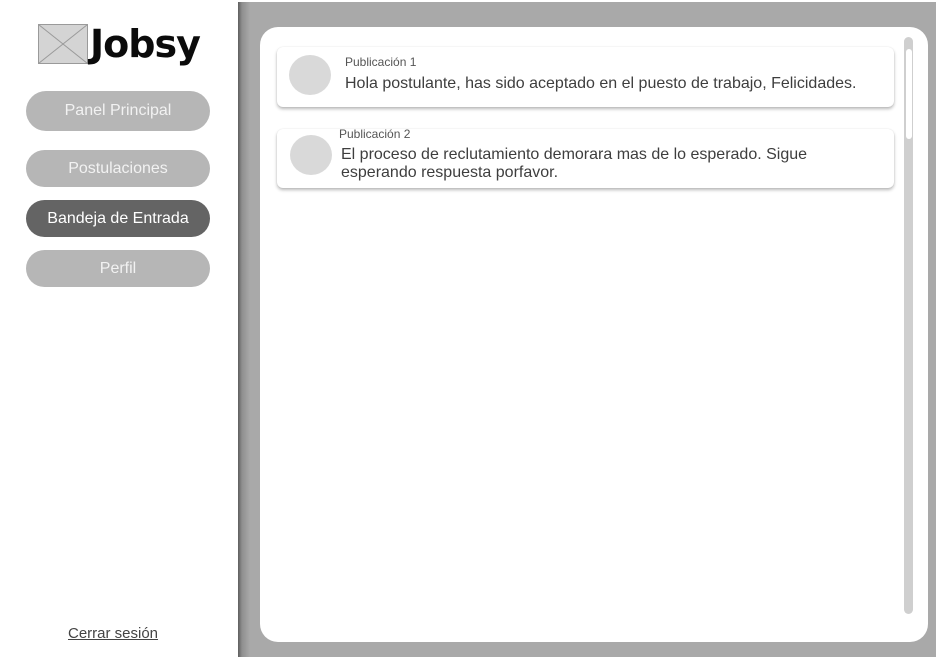 This screenshot has height=657, width=936. Describe the element at coordinates (908, 94) in the screenshot. I see `scrollbar-thumb` at that location.